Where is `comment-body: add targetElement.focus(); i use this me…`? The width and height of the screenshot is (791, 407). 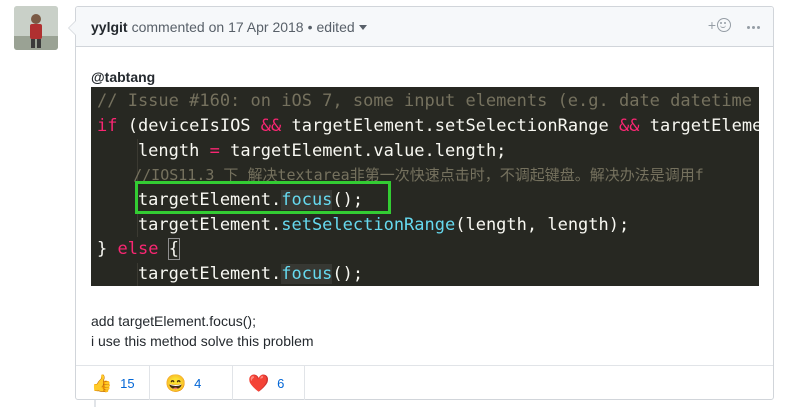 comment-body: add targetElement.focus(); i use this me… is located at coordinates (202, 331).